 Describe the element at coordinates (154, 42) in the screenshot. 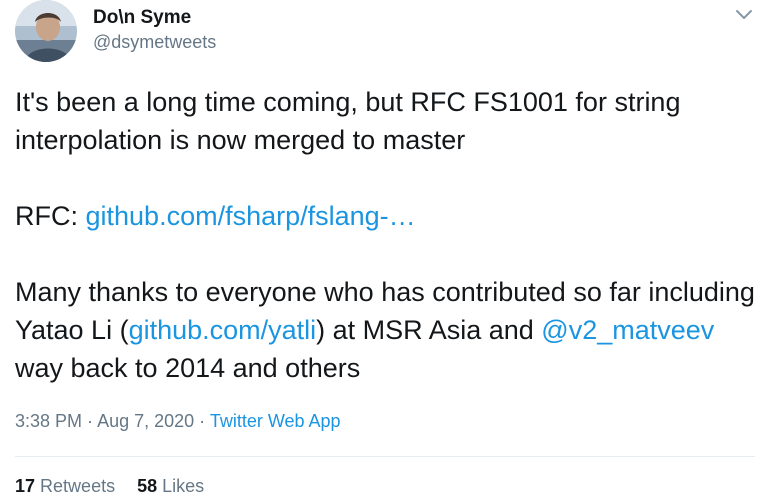

I see `author-handle: @dsymetweets` at that location.